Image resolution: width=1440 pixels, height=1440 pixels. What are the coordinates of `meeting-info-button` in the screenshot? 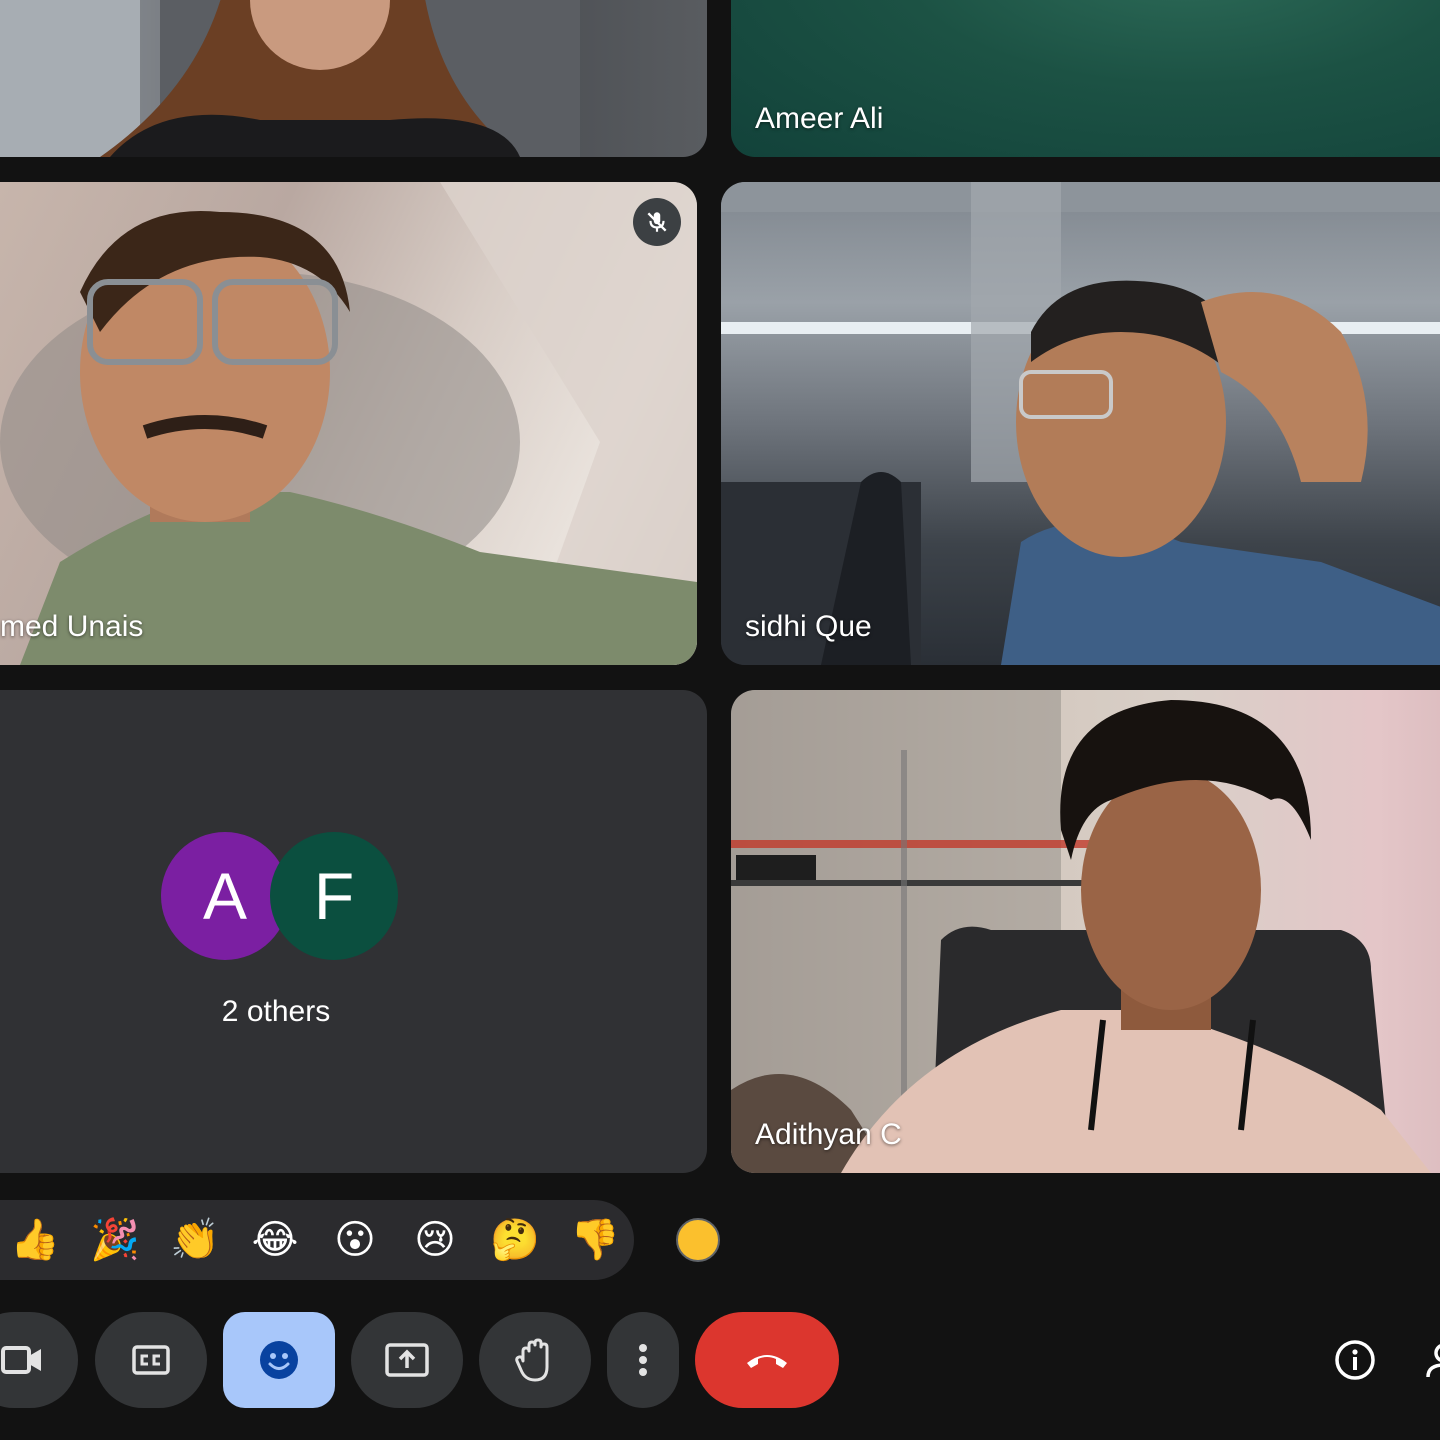 It's located at (1355, 1360).